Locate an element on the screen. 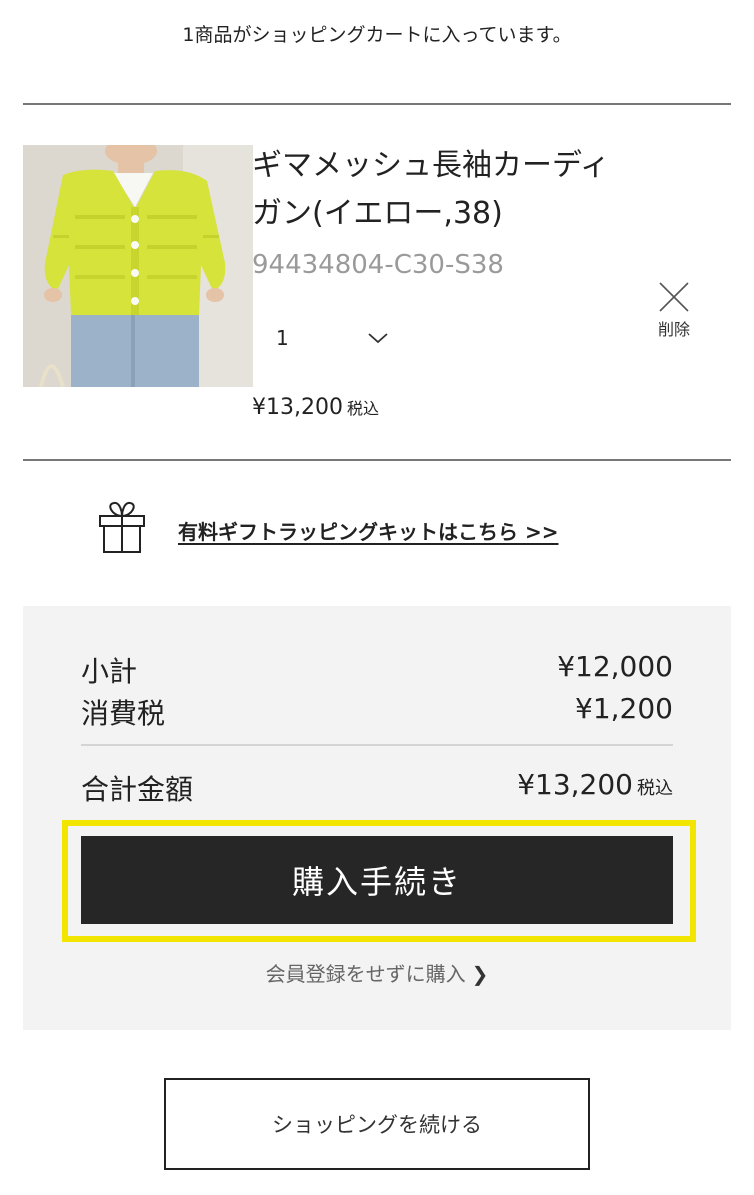 This screenshot has height=1195, width=754. gift-wrapping-link: 有料ギフトラッピングキットはこちら >> is located at coordinates (368, 530).